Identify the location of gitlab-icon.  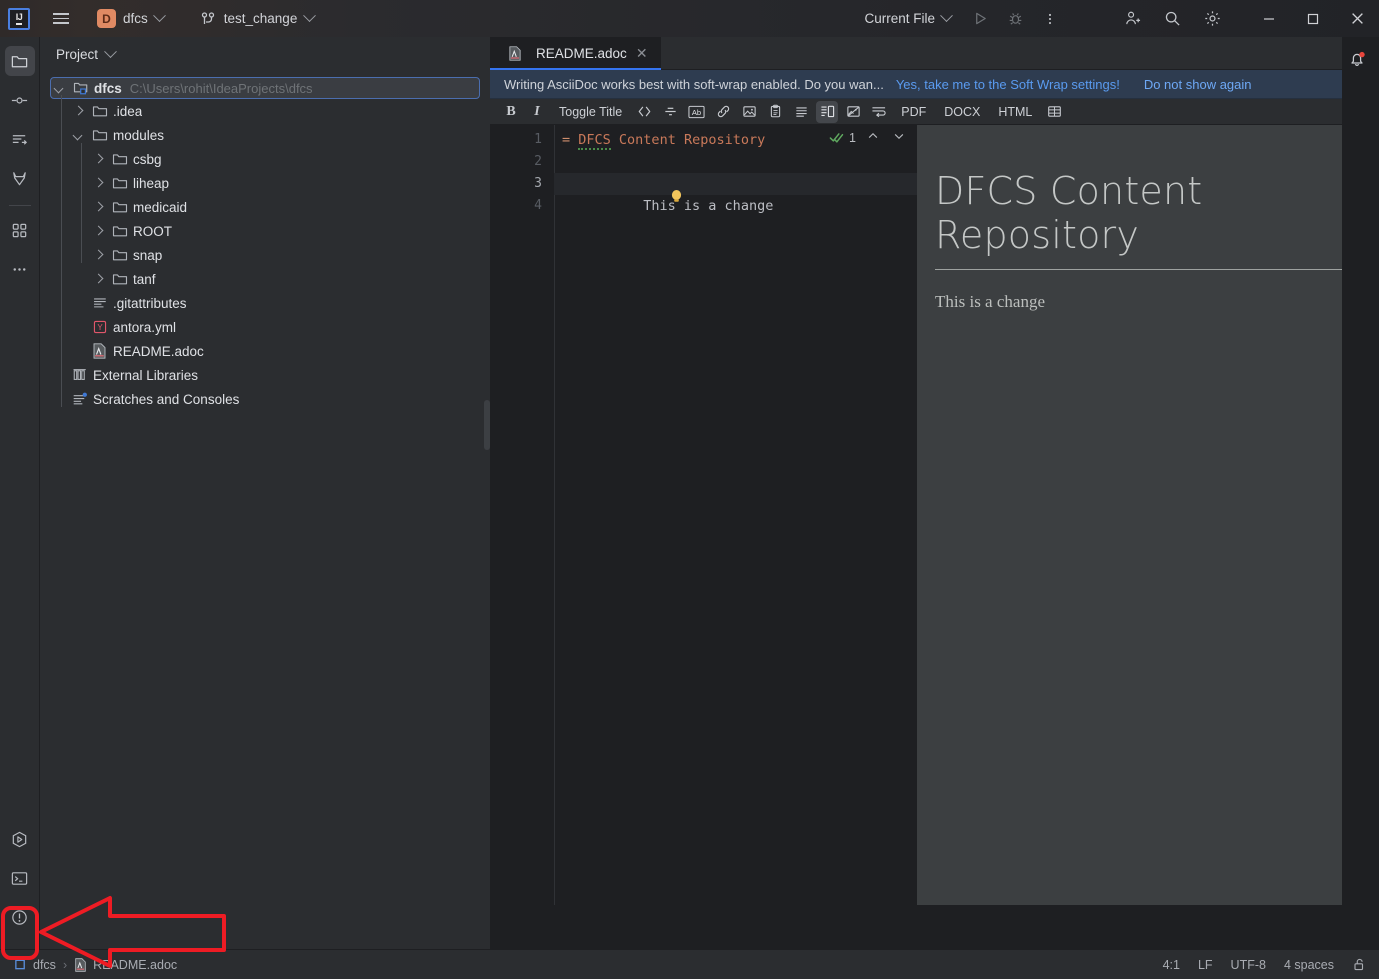
(19, 178).